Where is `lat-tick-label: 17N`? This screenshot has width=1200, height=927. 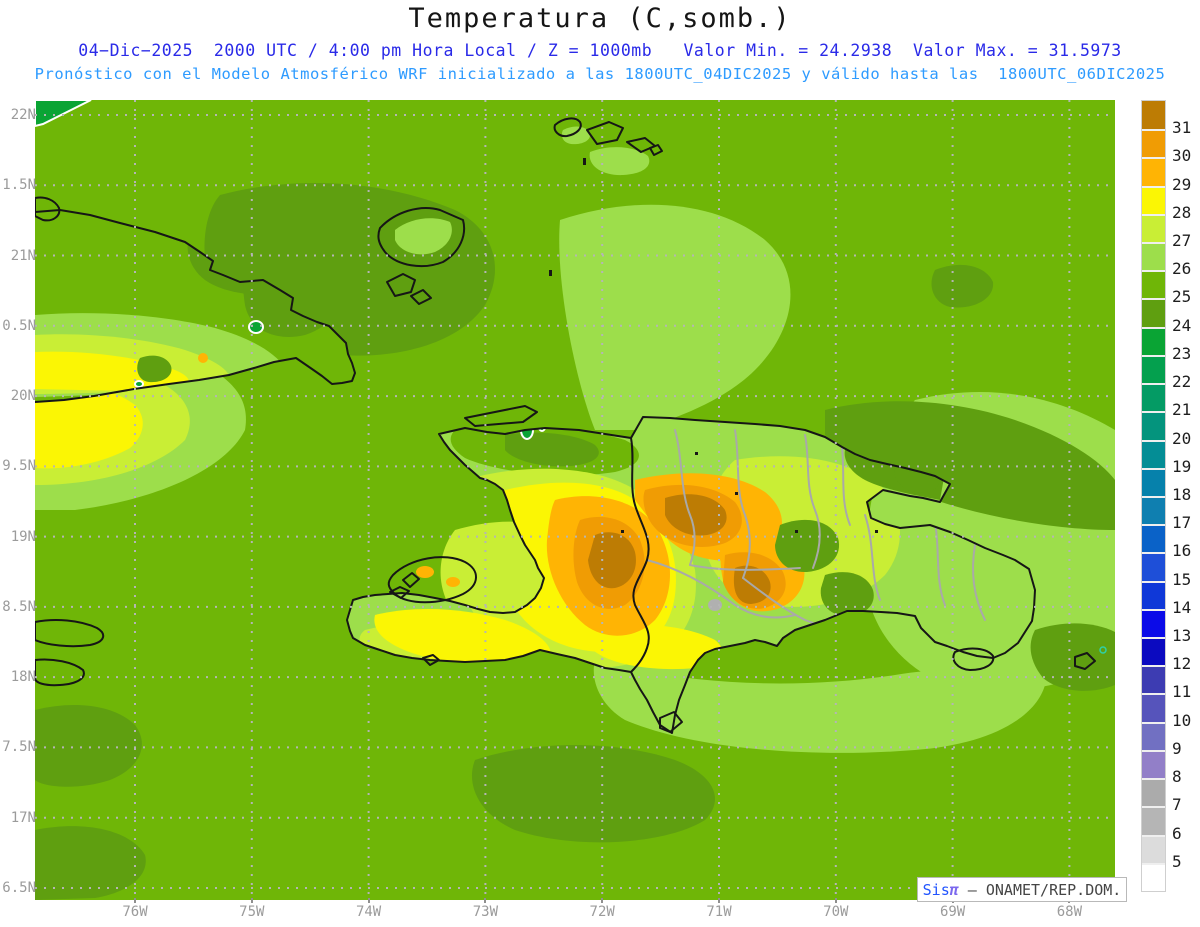
lat-tick-label: 17N is located at coordinates (23, 817).